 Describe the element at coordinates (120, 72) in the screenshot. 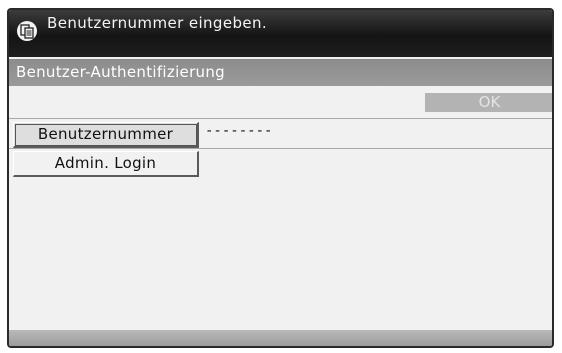

I see `screen-title: Benutzer-Authentifizierung` at that location.